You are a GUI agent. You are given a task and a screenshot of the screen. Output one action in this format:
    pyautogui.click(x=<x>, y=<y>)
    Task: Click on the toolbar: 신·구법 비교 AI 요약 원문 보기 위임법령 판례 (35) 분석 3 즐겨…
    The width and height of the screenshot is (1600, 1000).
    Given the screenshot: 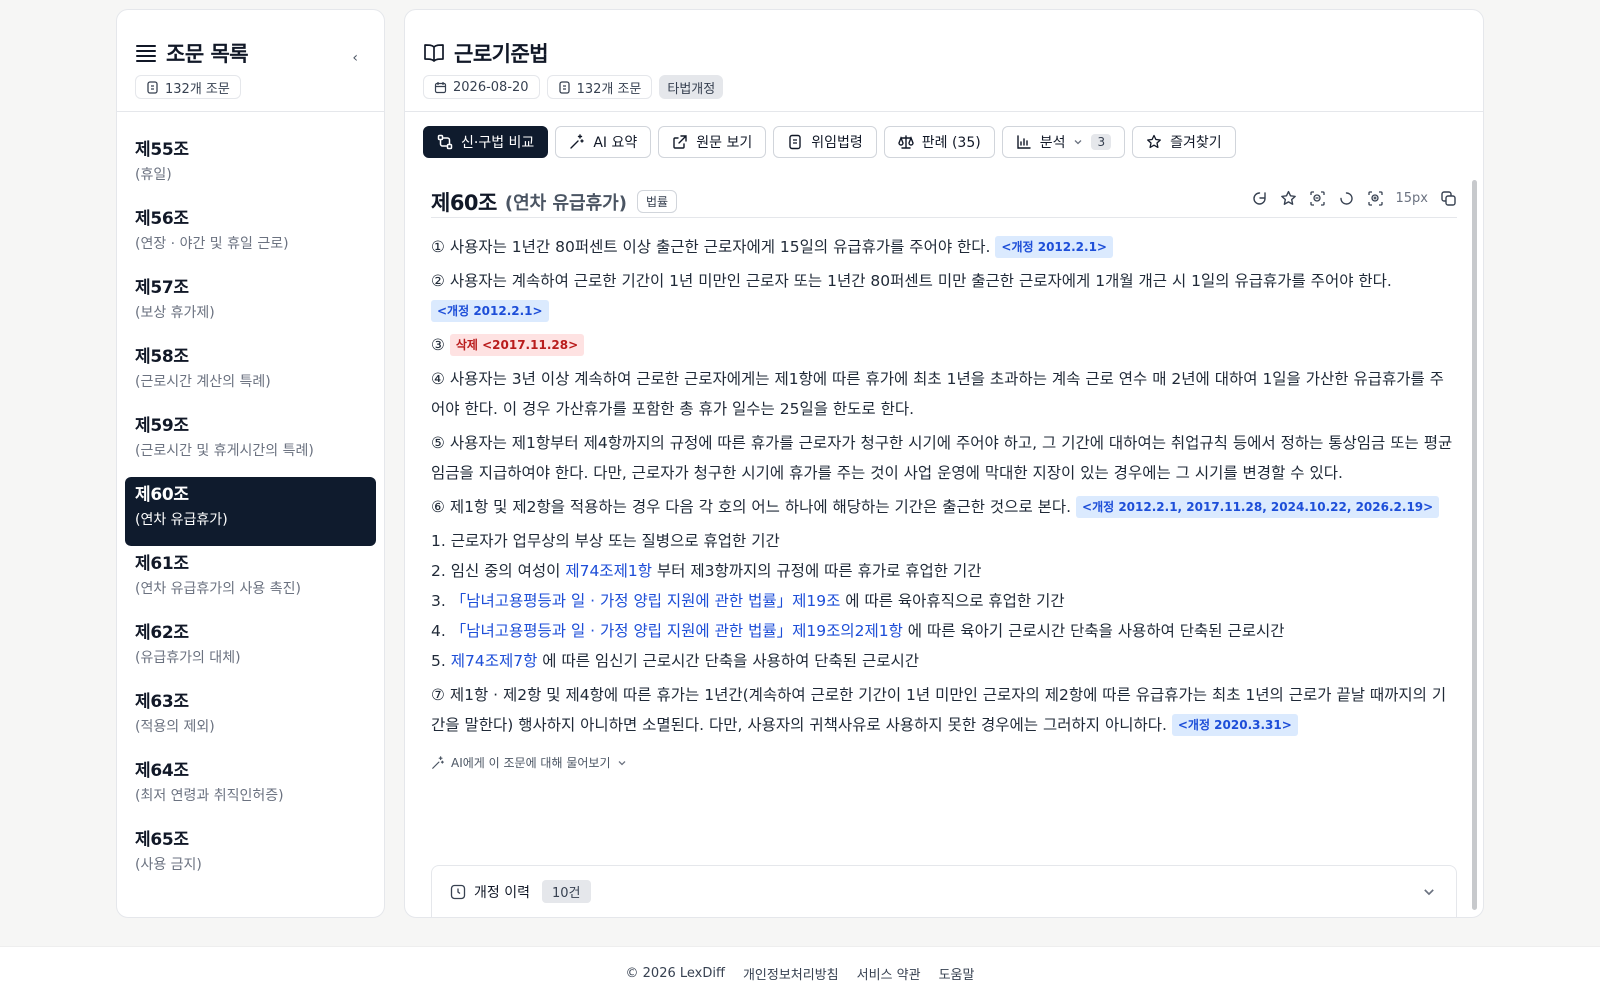 What is the action you would take?
    pyautogui.click(x=944, y=143)
    